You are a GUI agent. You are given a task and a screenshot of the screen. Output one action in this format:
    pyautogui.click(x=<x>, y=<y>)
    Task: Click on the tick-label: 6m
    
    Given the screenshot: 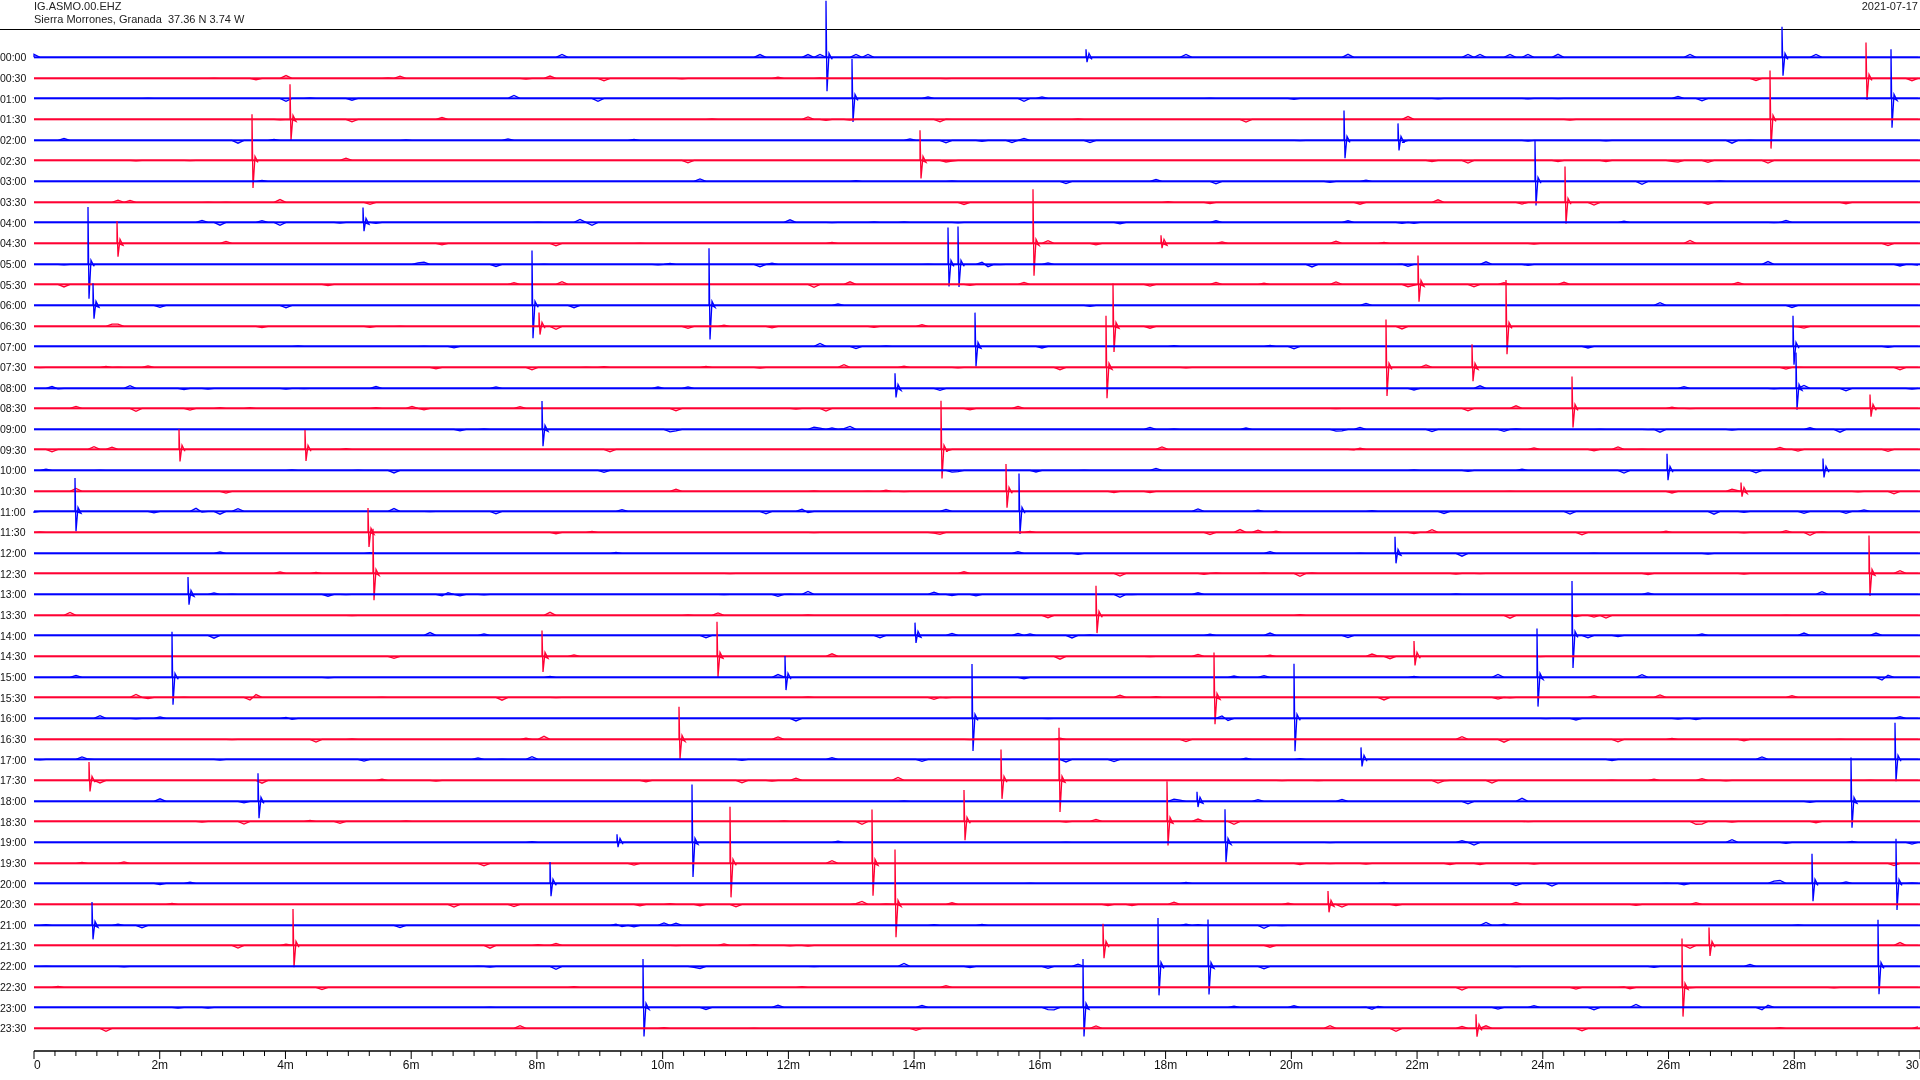 What is the action you would take?
    pyautogui.click(x=411, y=1064)
    